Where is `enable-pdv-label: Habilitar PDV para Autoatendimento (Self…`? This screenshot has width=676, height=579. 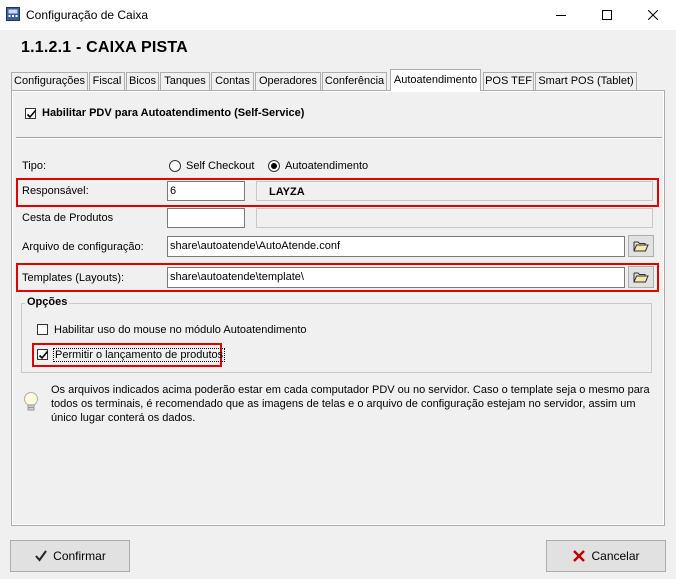
enable-pdv-label: Habilitar PDV para Autoatendimento (Self… is located at coordinates (173, 113).